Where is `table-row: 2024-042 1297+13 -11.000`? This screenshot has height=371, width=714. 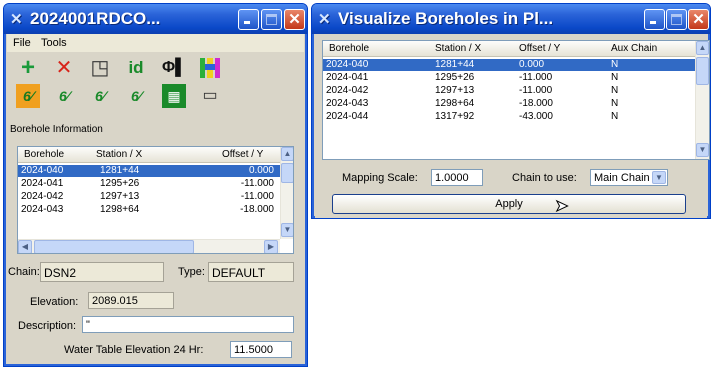
table-row: 2024-042 1297+13 -11.000 is located at coordinates (149, 197).